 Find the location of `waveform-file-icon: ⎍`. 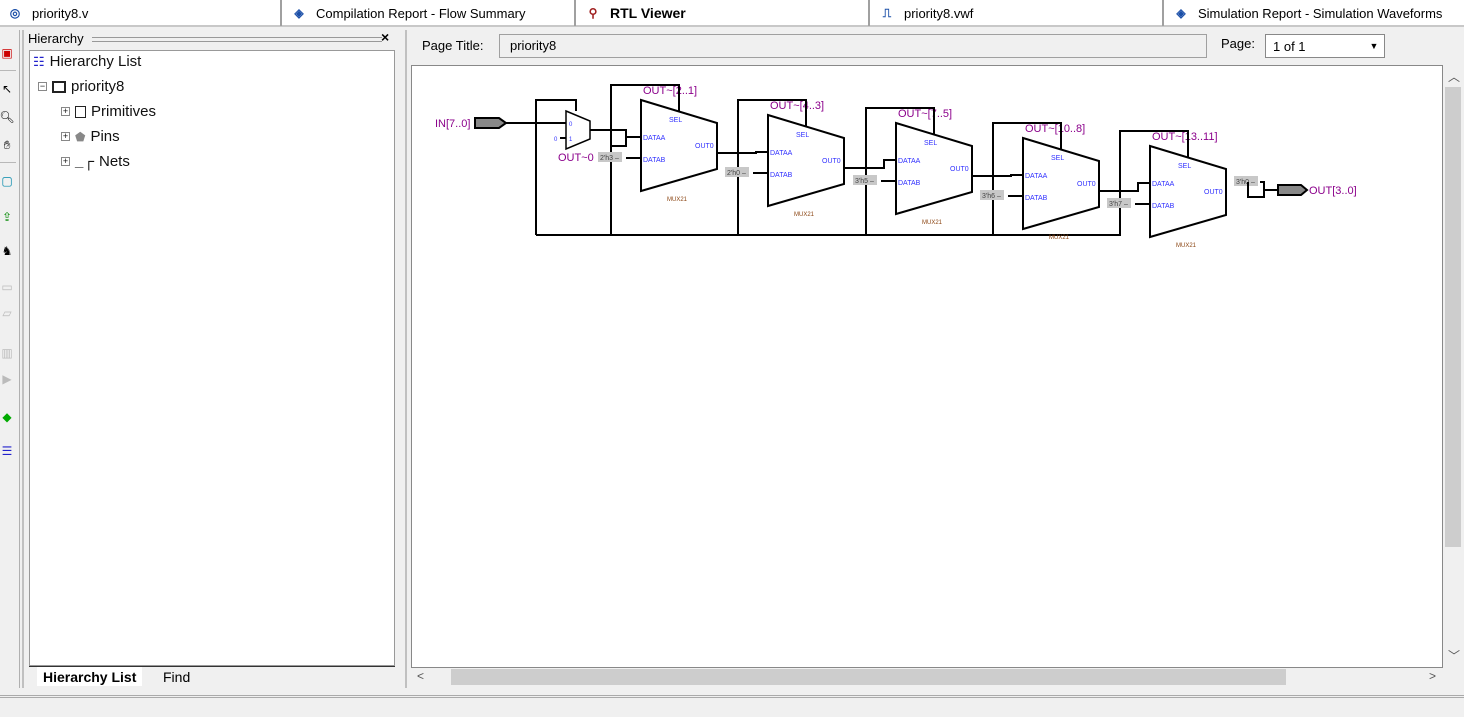

waveform-file-icon: ⎍ is located at coordinates (887, 12).